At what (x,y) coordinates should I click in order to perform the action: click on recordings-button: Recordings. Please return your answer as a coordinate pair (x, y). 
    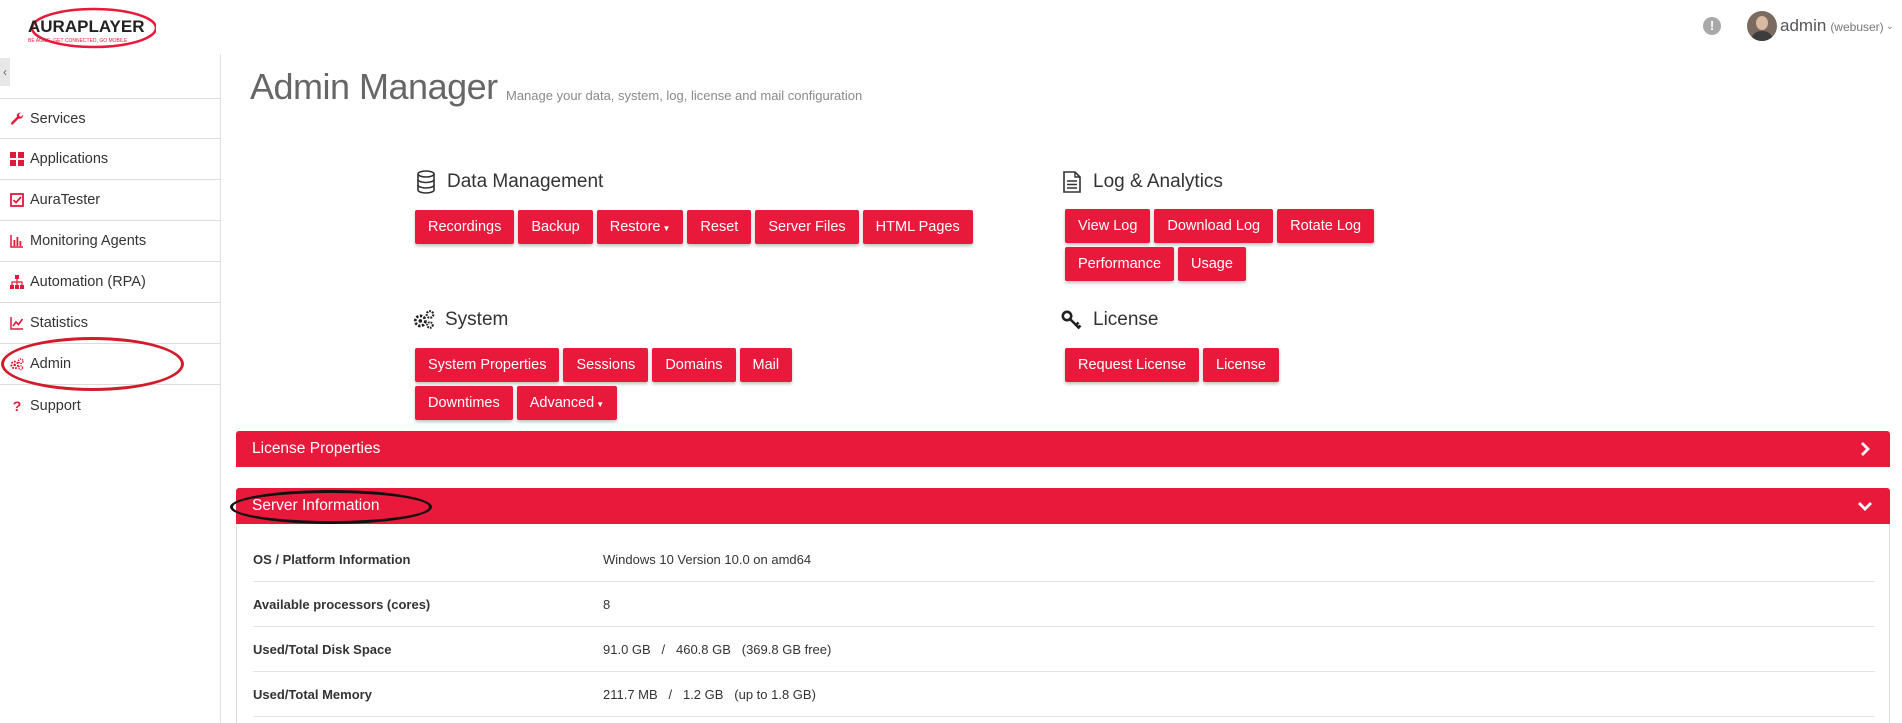
    Looking at the image, I should click on (465, 227).